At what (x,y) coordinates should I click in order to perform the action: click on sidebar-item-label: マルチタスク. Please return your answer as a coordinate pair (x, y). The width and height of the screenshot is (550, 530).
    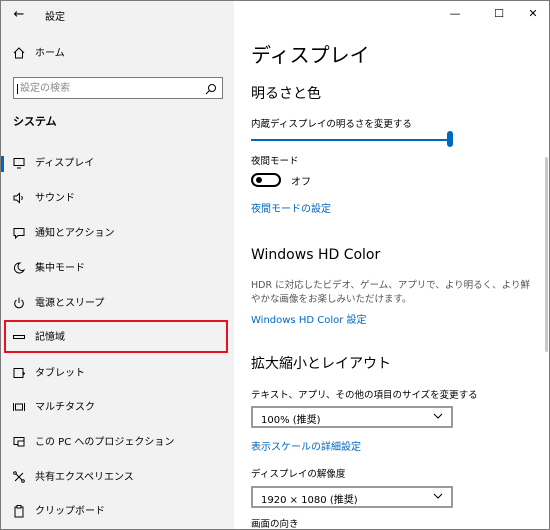
    Looking at the image, I should click on (65, 407).